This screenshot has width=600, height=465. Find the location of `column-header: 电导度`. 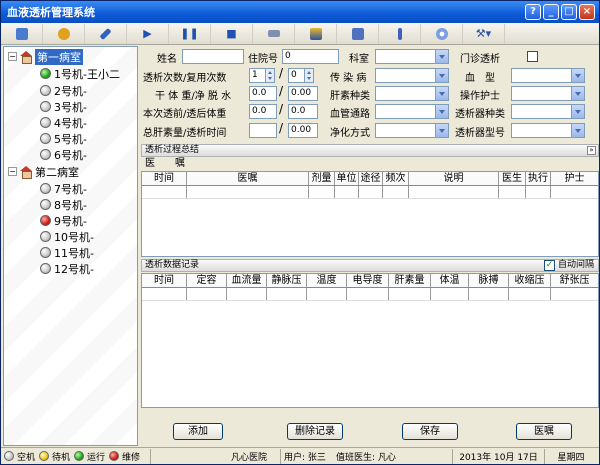

column-header: 电导度 is located at coordinates (368, 280).